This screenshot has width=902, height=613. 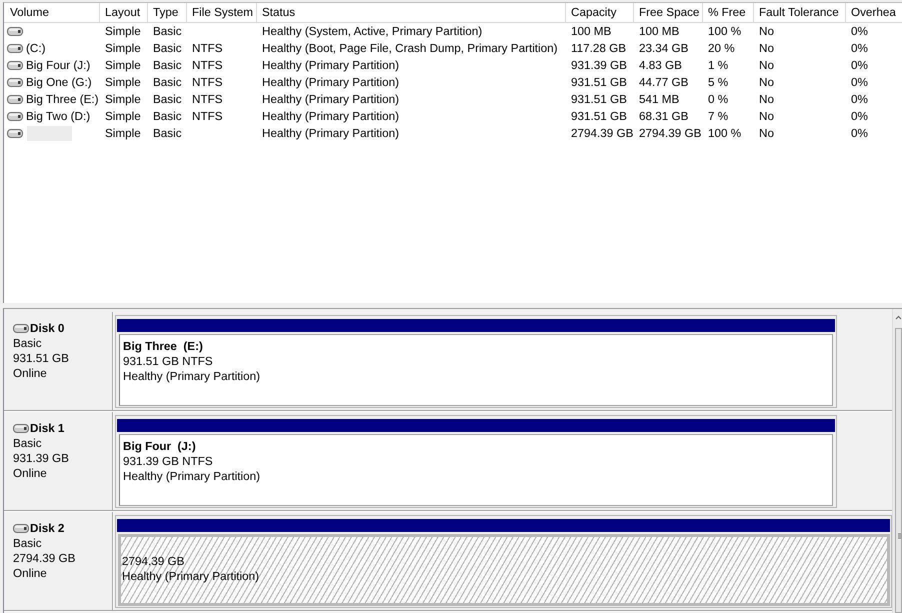 What do you see at coordinates (59, 83) in the screenshot?
I see `volume-name: Big One (G:)` at bounding box center [59, 83].